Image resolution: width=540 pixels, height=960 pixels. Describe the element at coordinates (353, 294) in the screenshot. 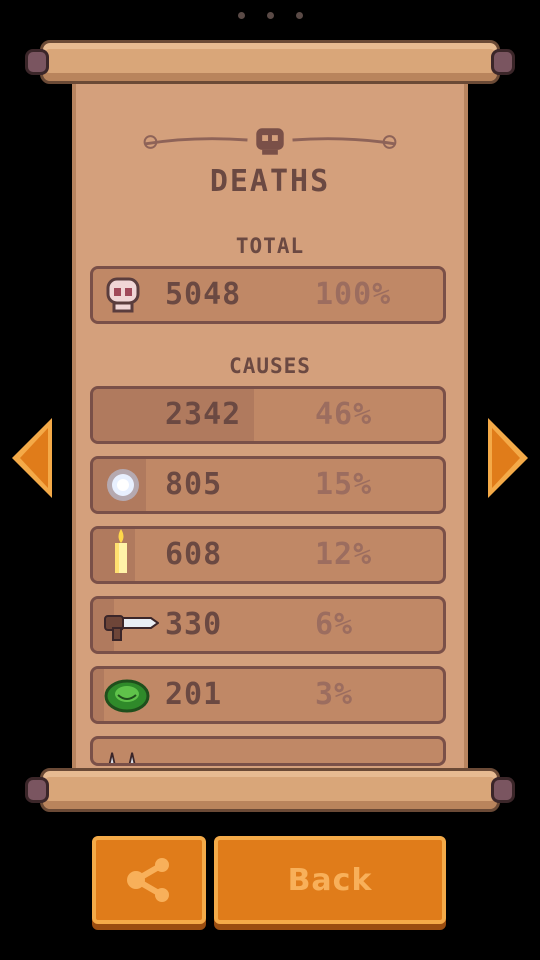

I see `total-percent: 100%` at that location.